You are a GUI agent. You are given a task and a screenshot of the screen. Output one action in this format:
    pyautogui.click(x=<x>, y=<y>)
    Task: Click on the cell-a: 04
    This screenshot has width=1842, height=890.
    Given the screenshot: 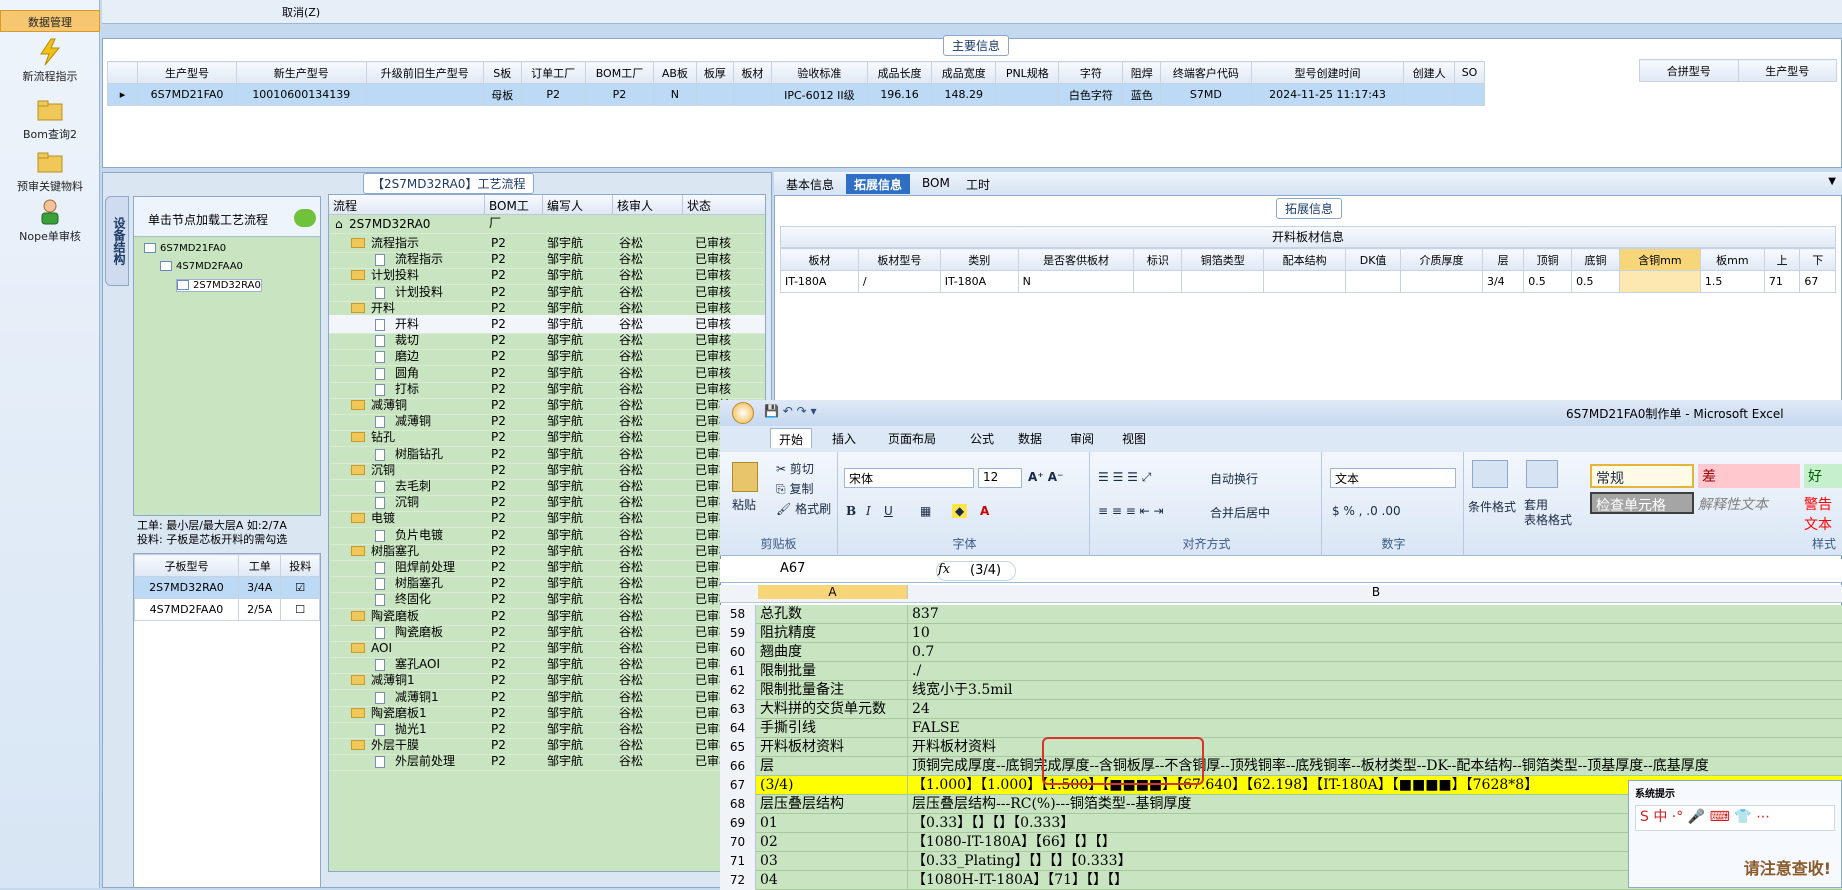 What is the action you would take?
    pyautogui.click(x=833, y=880)
    